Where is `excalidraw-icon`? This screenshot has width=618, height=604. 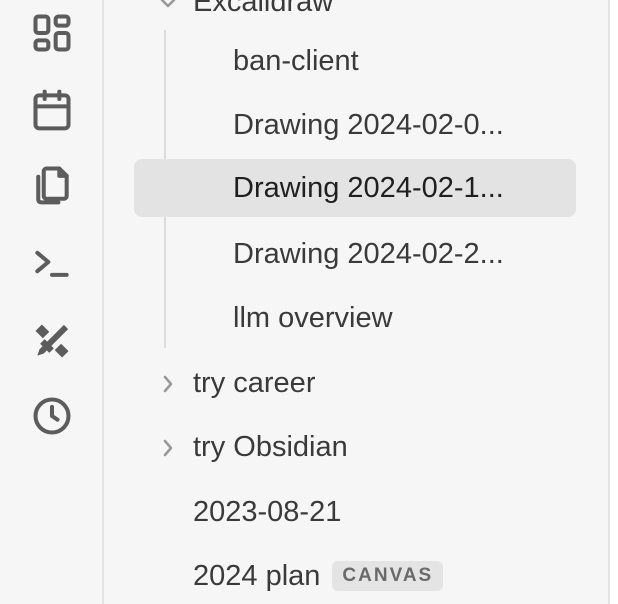
excalidraw-icon is located at coordinates (52, 341).